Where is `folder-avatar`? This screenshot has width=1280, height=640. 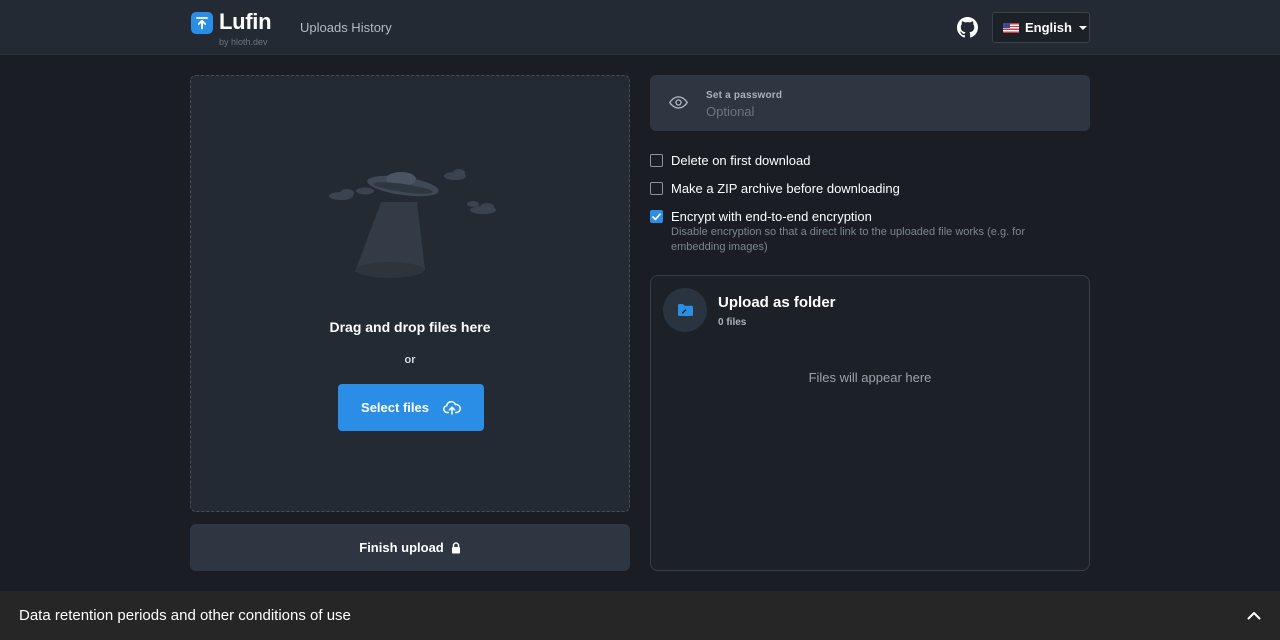
folder-avatar is located at coordinates (685, 310).